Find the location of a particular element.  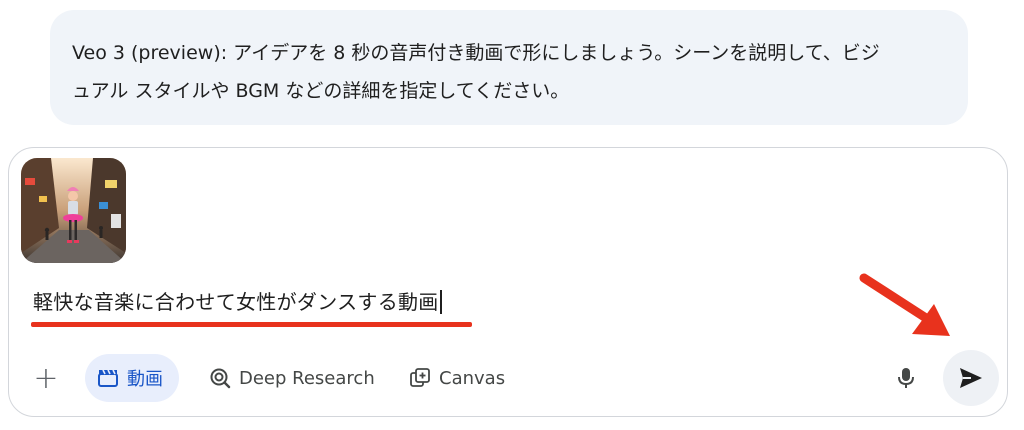

annotation-arrow is located at coordinates (905, 310).